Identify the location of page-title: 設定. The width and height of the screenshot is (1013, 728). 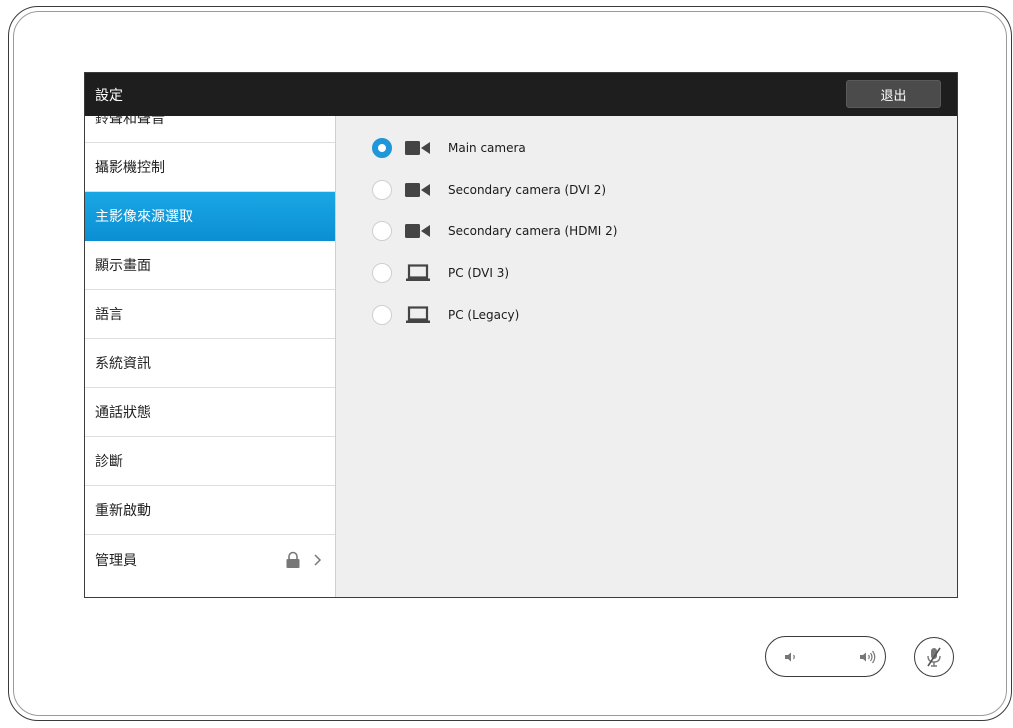
(109, 96).